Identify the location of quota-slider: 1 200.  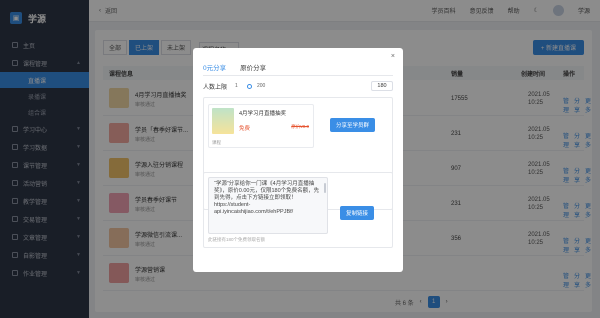
(295, 86).